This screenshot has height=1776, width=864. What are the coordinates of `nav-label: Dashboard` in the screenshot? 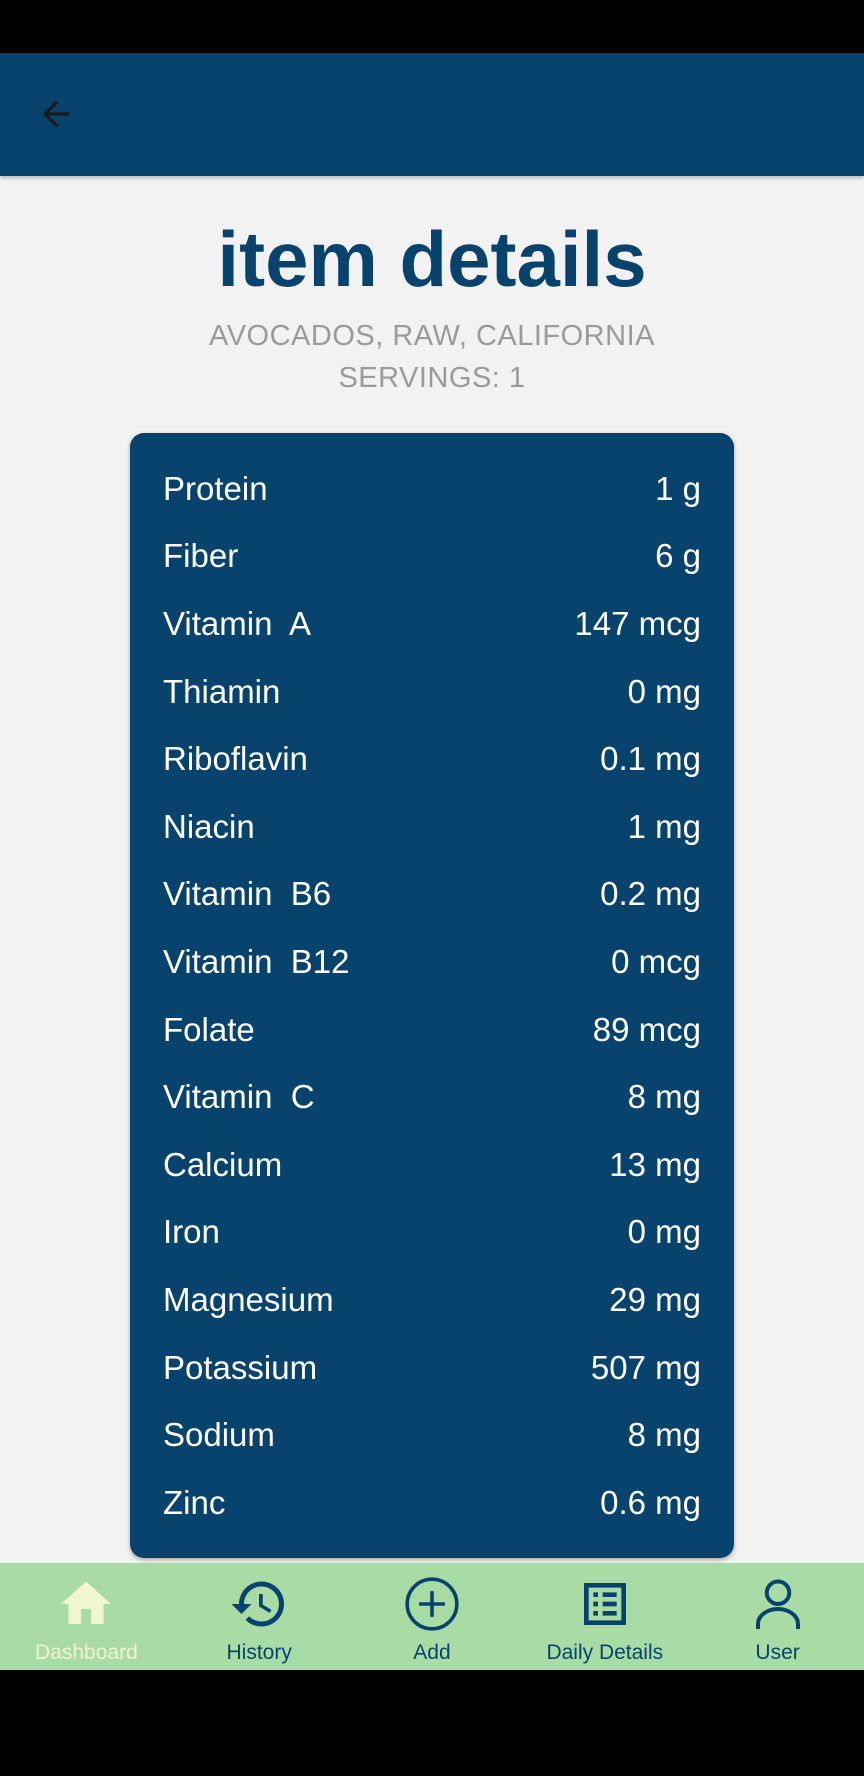 It's located at (86, 1652).